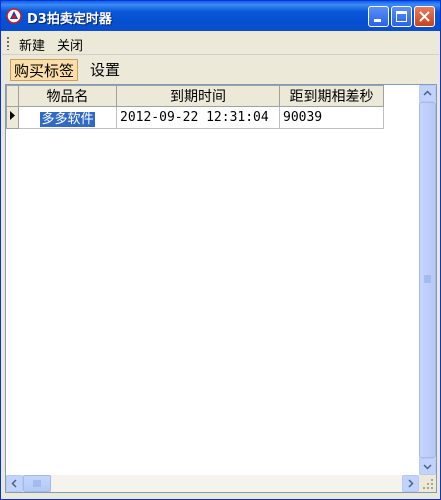 The height and width of the screenshot is (500, 441). Describe the element at coordinates (427, 483) in the screenshot. I see `resize-grip-icon` at that location.